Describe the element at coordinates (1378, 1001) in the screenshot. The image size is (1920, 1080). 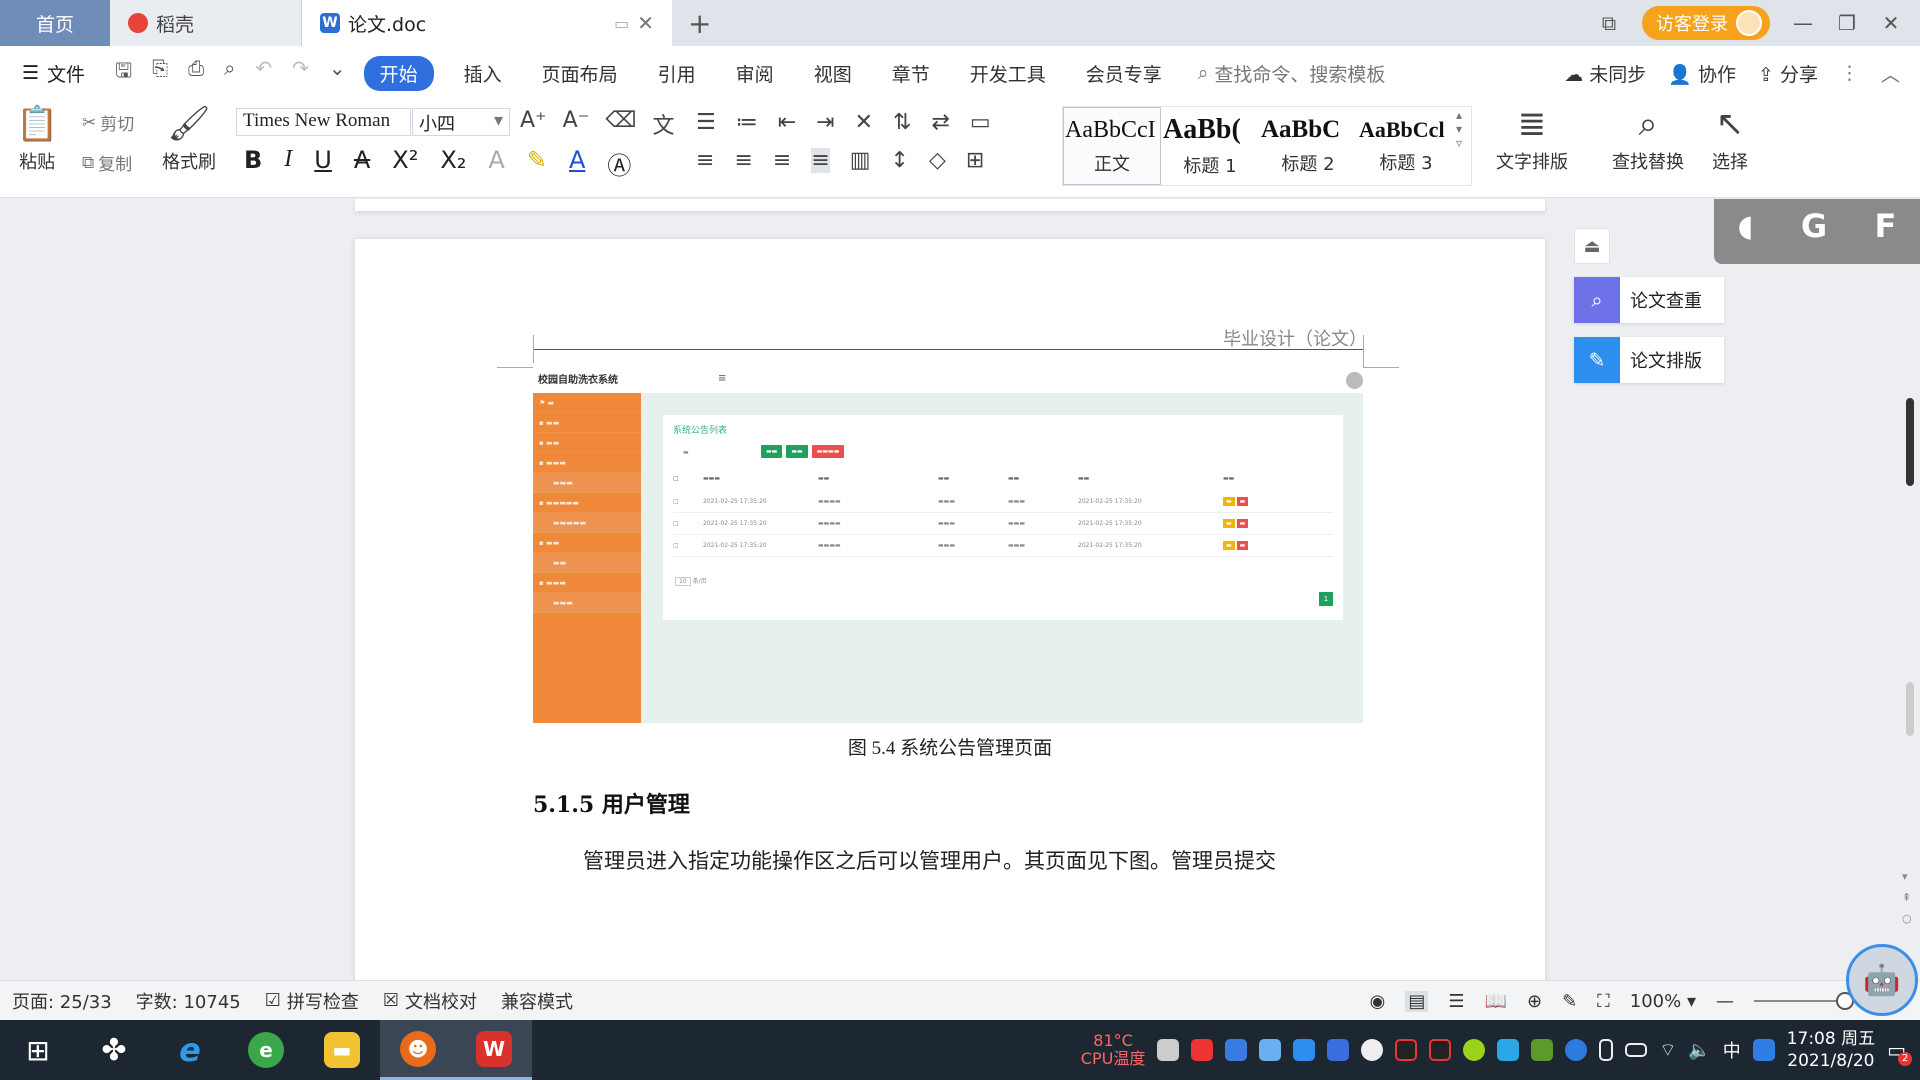
I see `eye-protect-icon: ◉` at that location.